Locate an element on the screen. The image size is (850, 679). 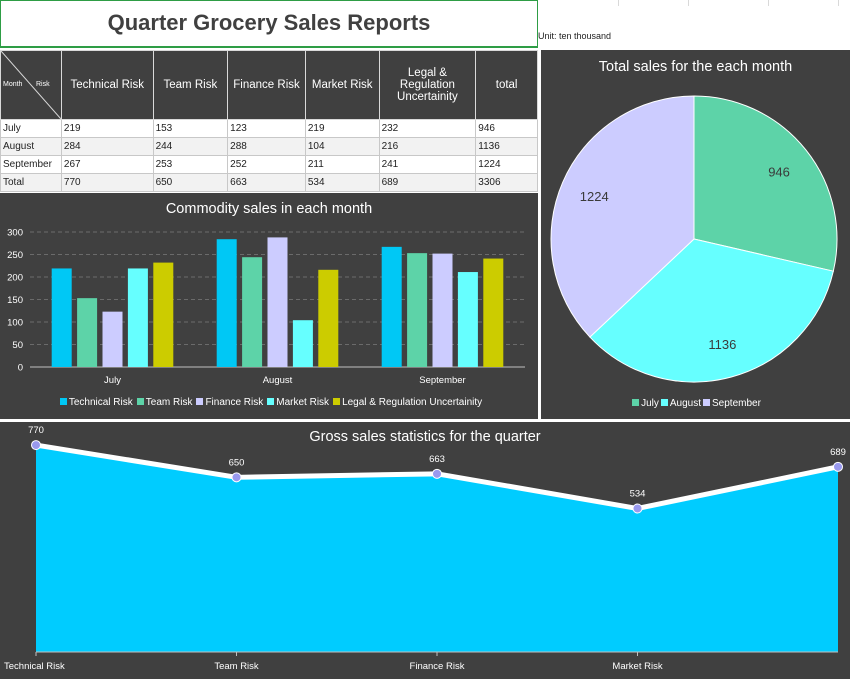
header-month-label: Month is located at coordinates (13, 84).